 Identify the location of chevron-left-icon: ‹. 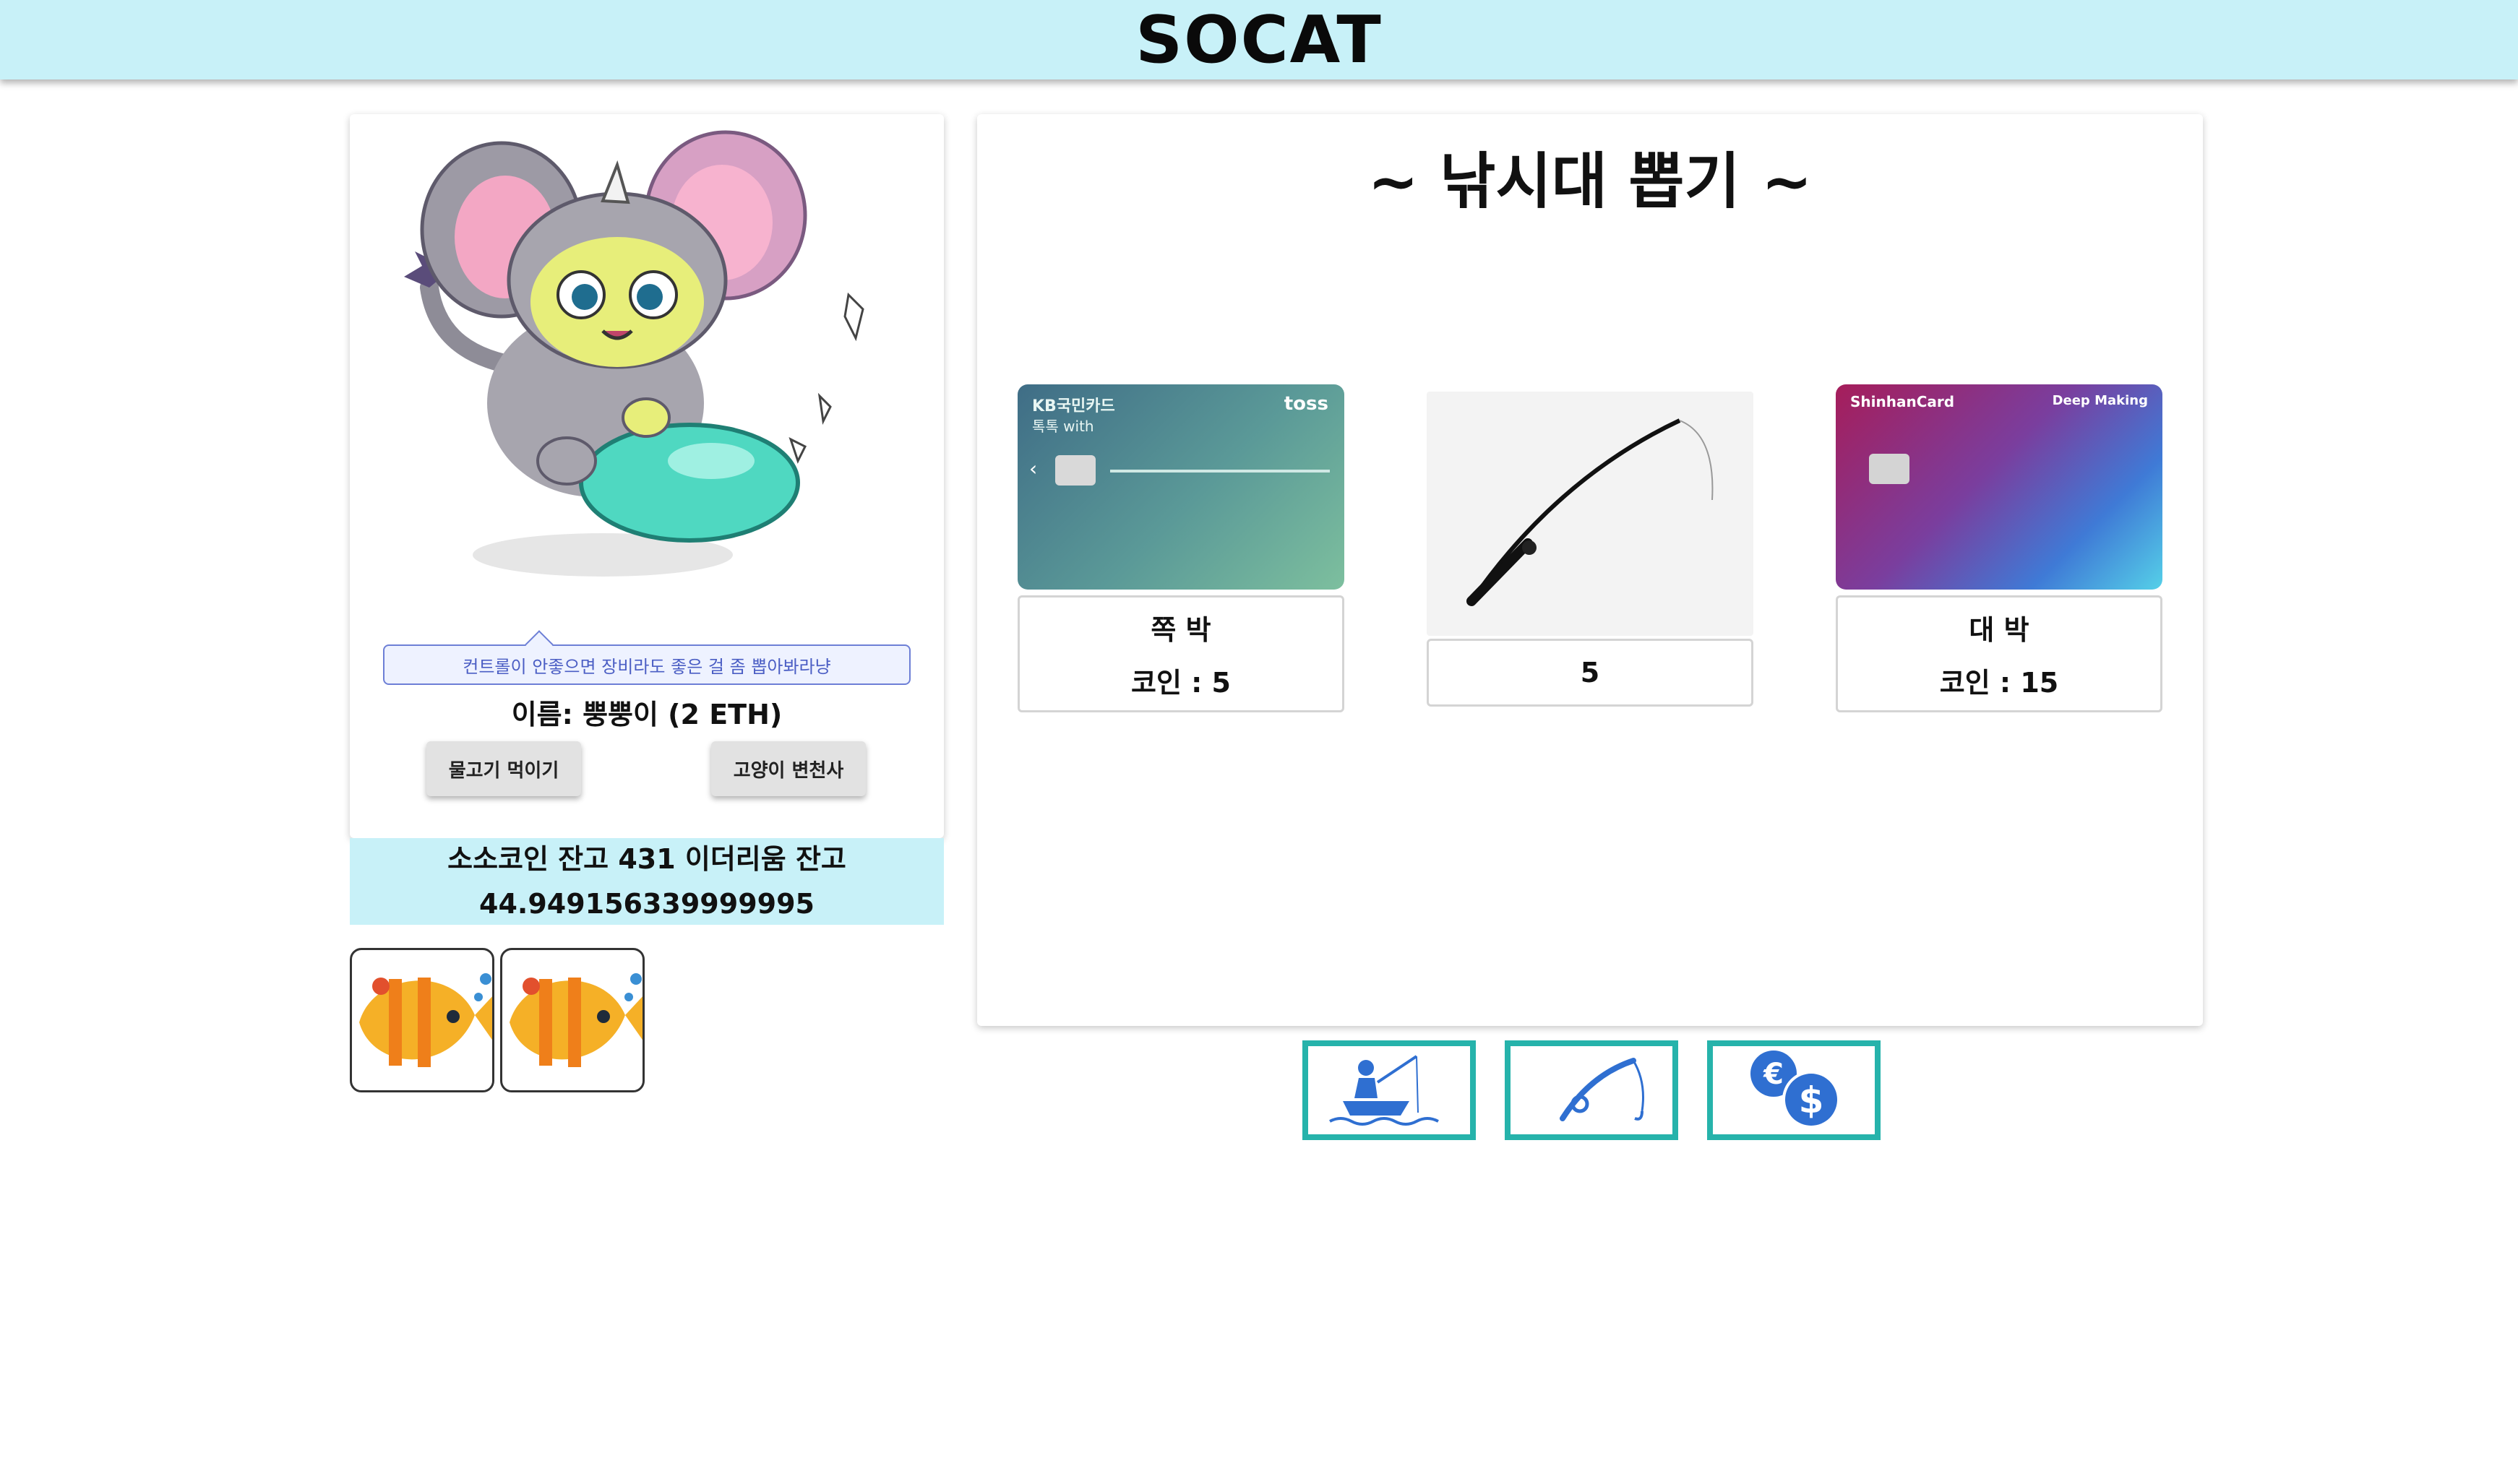
(1033, 468).